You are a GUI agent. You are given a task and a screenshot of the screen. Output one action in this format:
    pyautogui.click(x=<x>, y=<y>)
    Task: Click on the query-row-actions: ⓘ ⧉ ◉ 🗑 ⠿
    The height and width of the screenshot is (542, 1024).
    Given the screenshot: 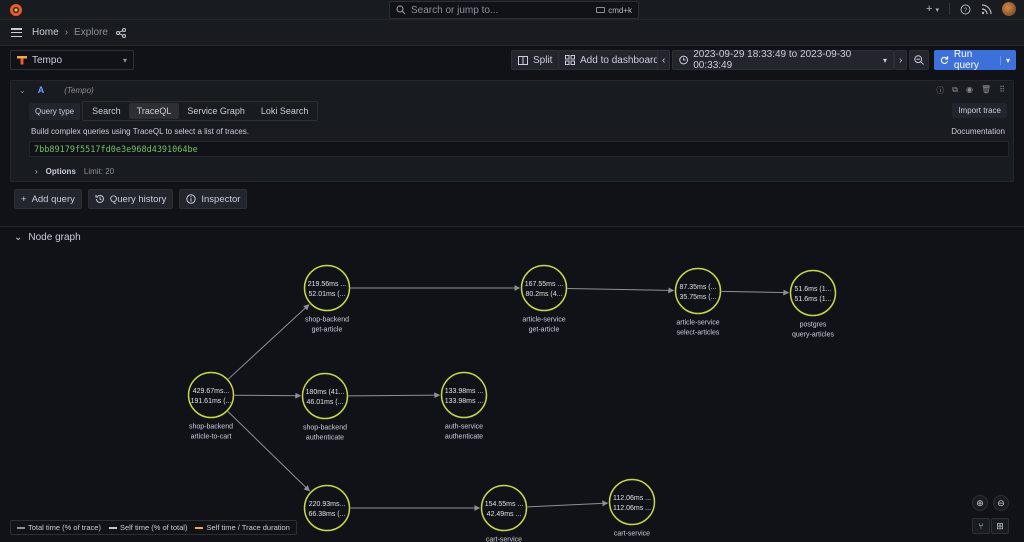 What is the action you would take?
    pyautogui.click(x=970, y=90)
    